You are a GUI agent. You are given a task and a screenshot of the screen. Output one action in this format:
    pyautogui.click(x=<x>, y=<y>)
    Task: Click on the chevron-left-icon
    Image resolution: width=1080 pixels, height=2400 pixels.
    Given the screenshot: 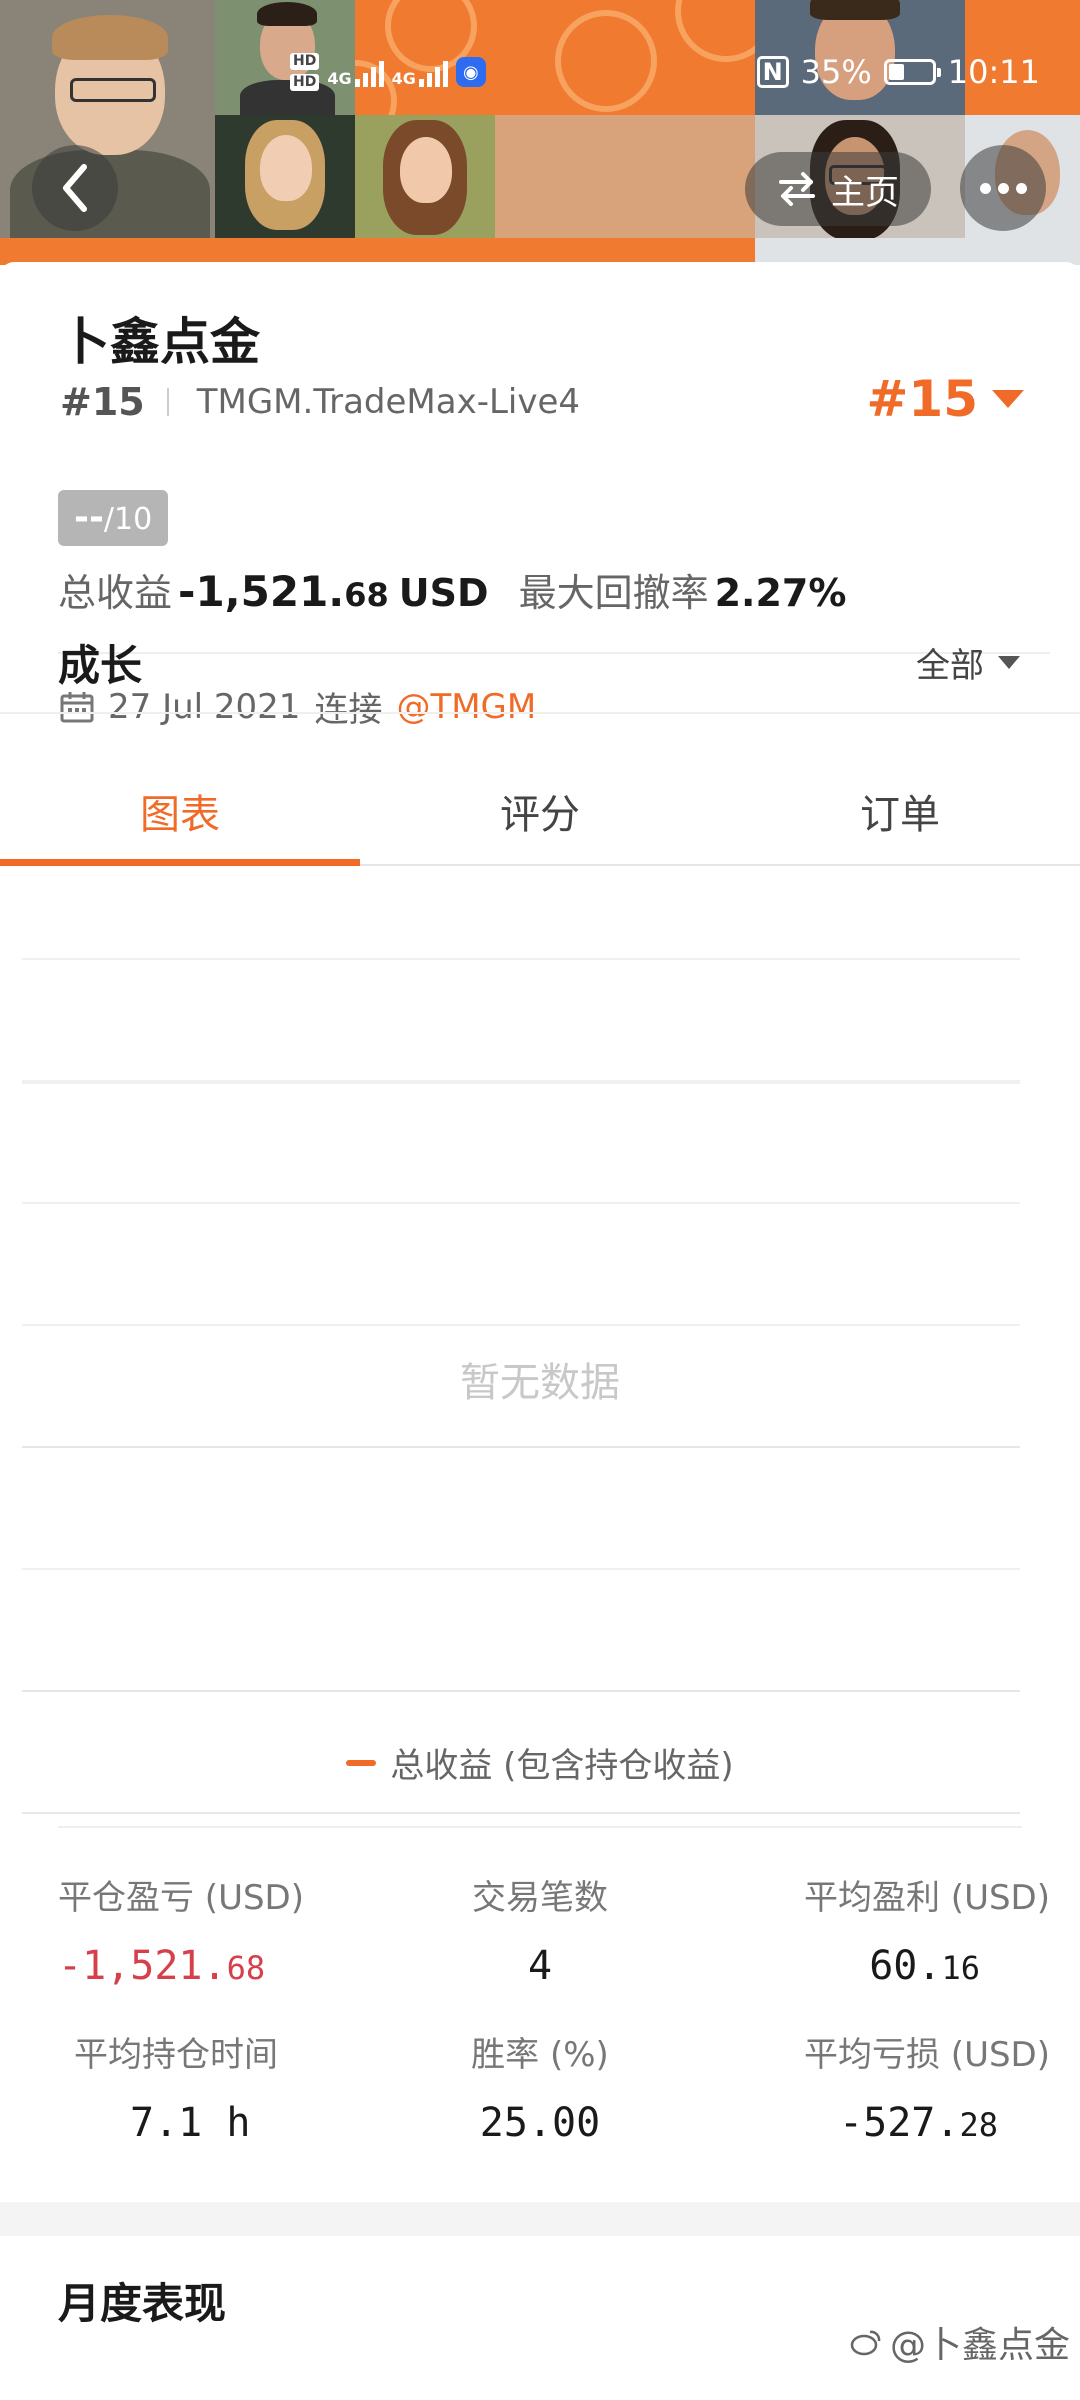 What is the action you would take?
    pyautogui.click(x=75, y=188)
    